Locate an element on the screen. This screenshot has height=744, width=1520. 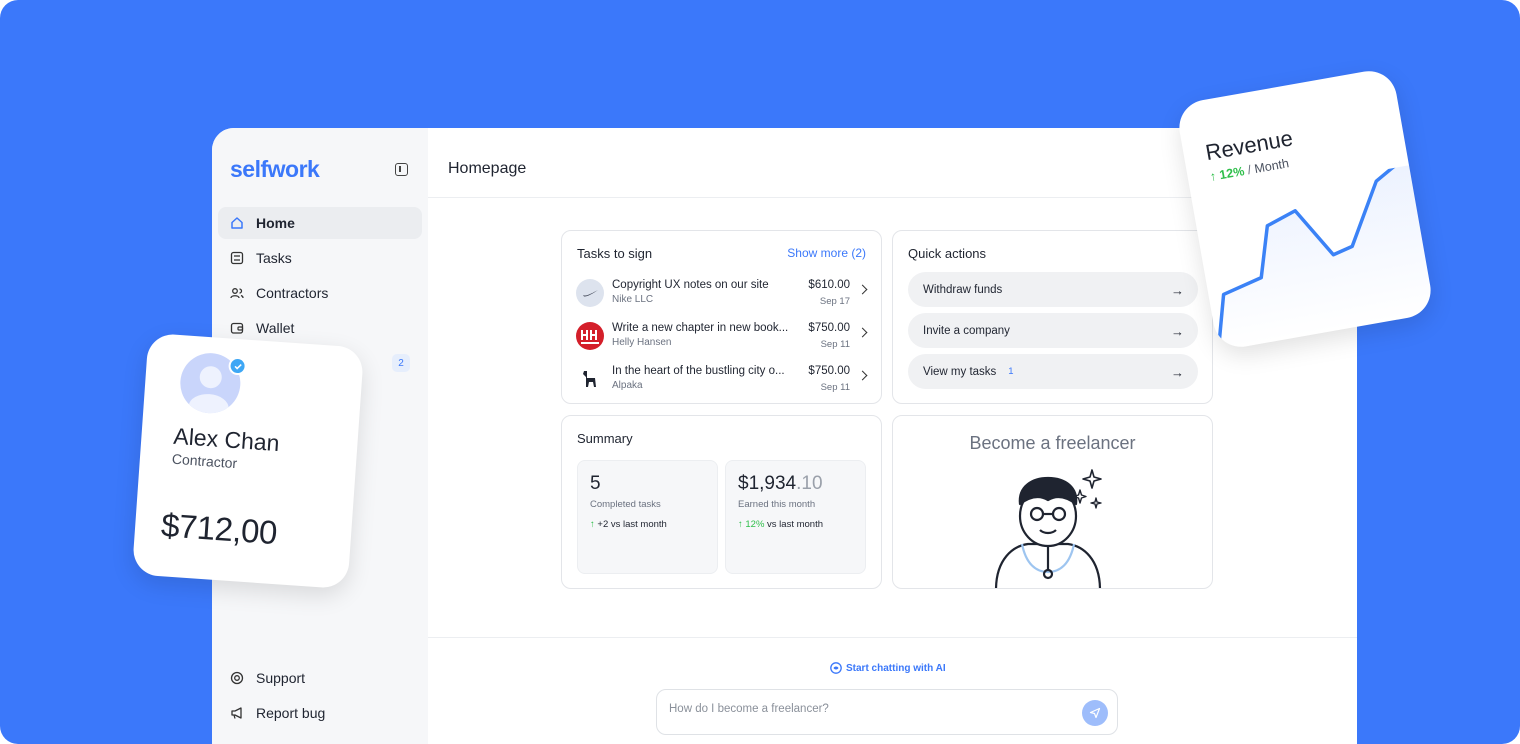
sidebar-item-report-bug: Report bug is located at coordinates (320, 713).